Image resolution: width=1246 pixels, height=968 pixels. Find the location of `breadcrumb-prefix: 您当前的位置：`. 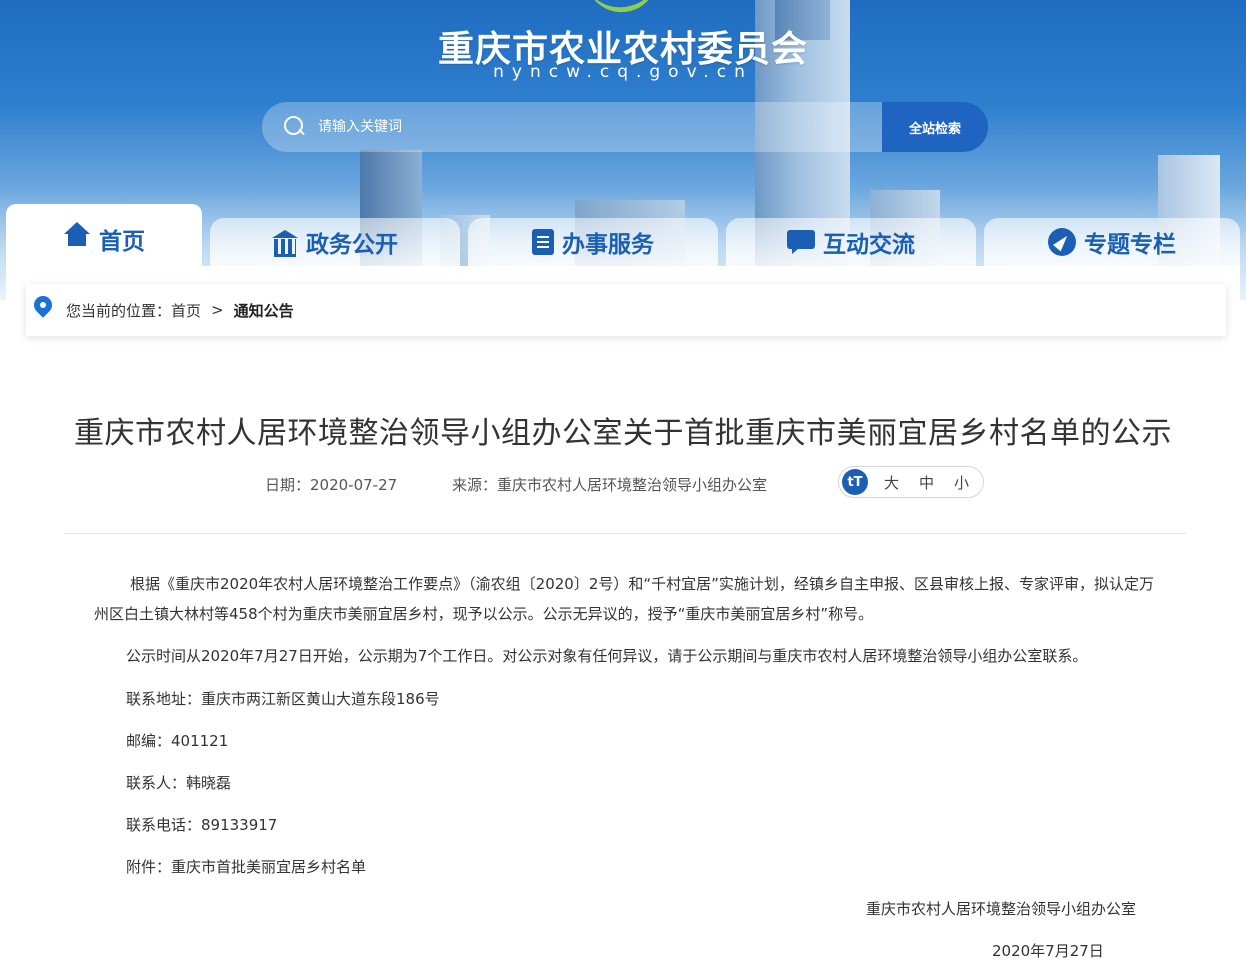

breadcrumb-prefix: 您当前的位置： is located at coordinates (119, 310).